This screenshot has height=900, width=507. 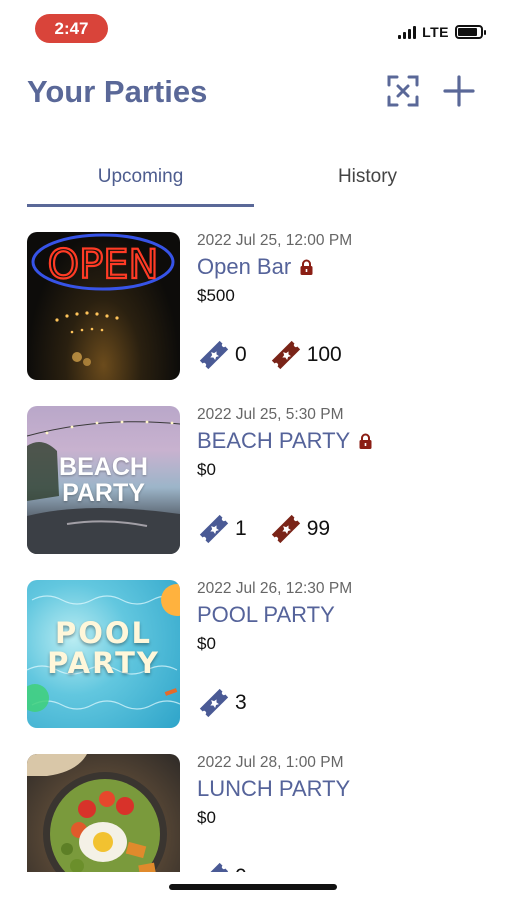 I want to click on ticket-count-red: 99, so click(x=318, y=528).